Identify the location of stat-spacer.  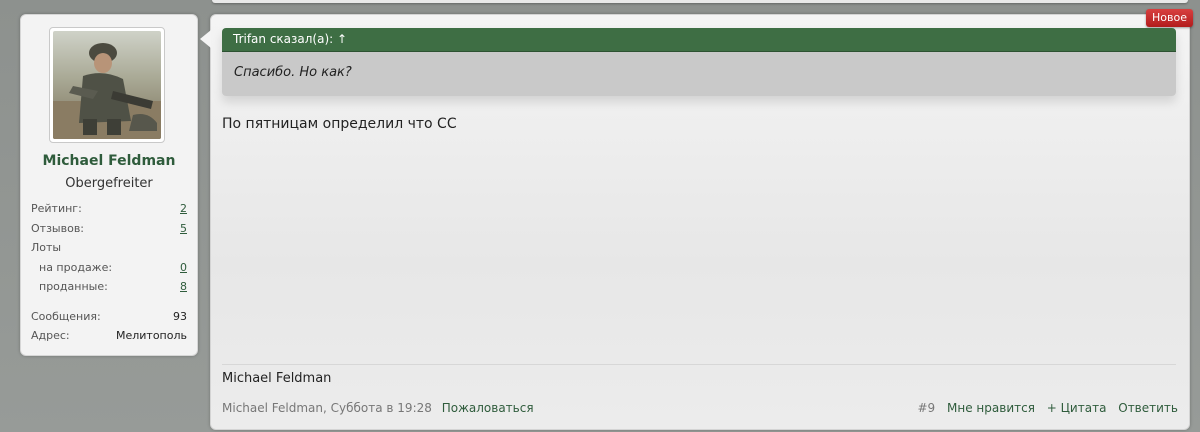
(109, 302).